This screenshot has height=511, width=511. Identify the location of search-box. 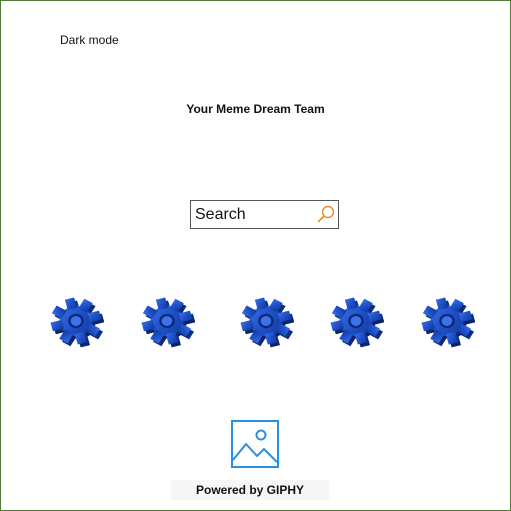
(264, 214).